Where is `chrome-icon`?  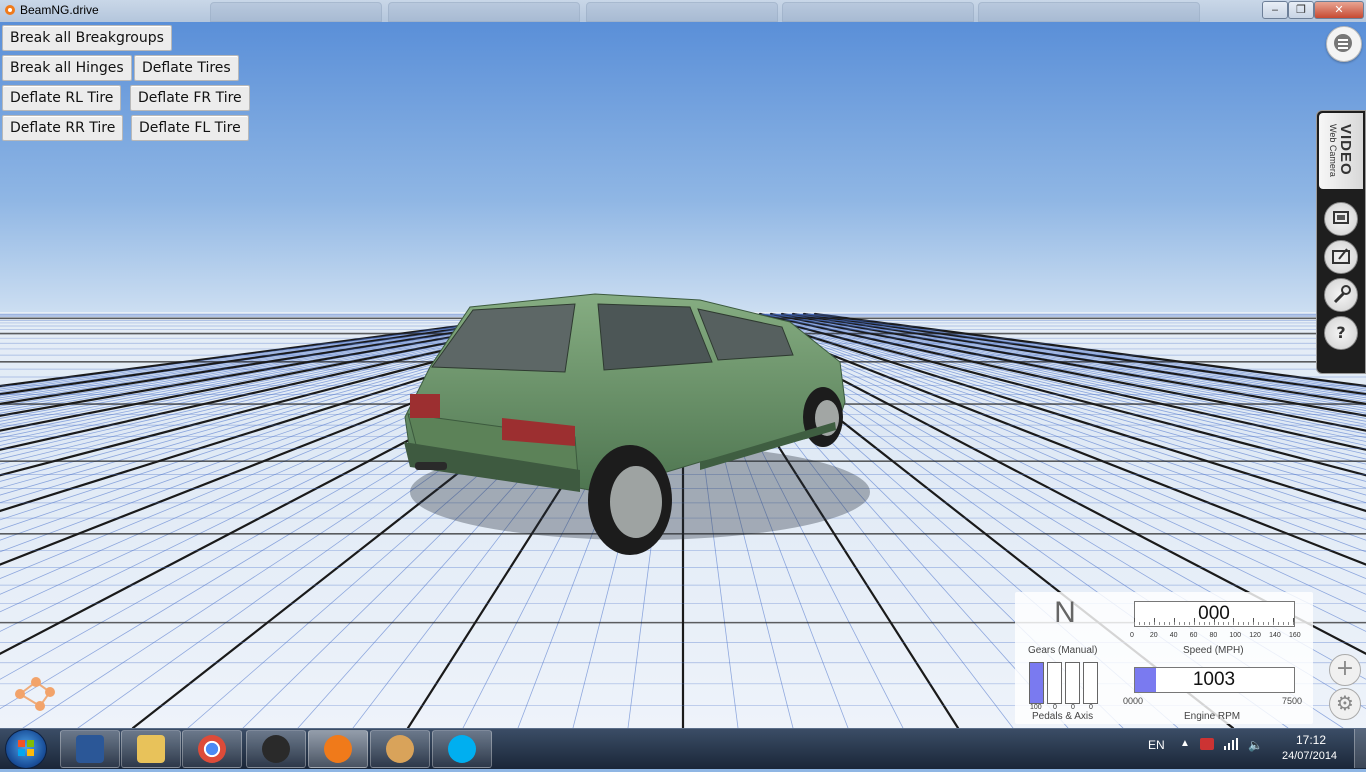 chrome-icon is located at coordinates (212, 749).